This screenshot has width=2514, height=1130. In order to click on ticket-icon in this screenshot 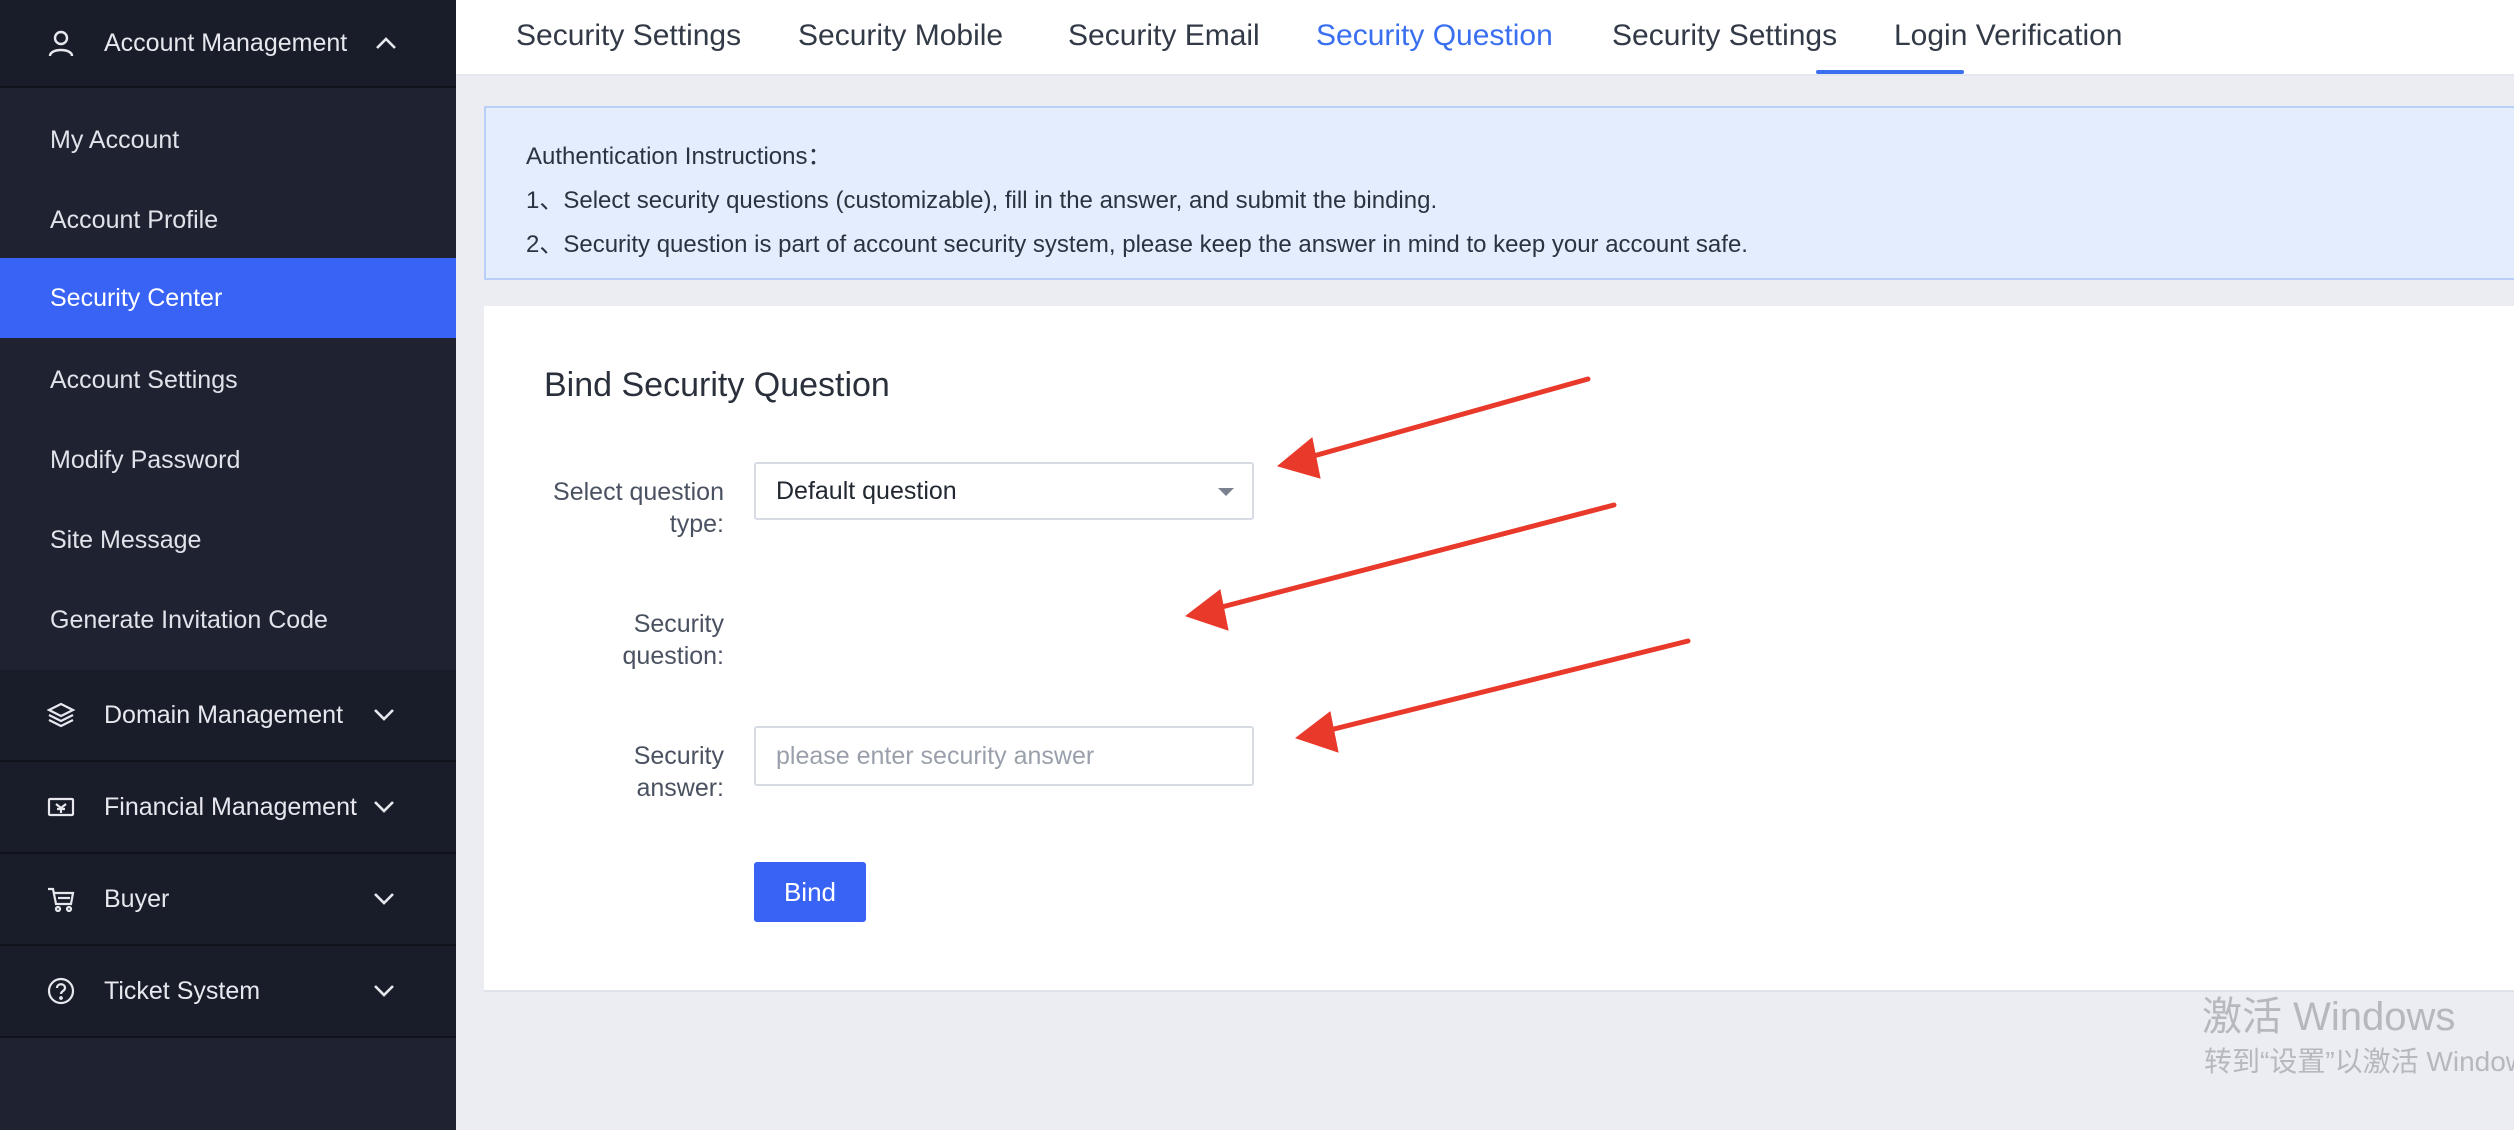, I will do `click(61, 807)`.